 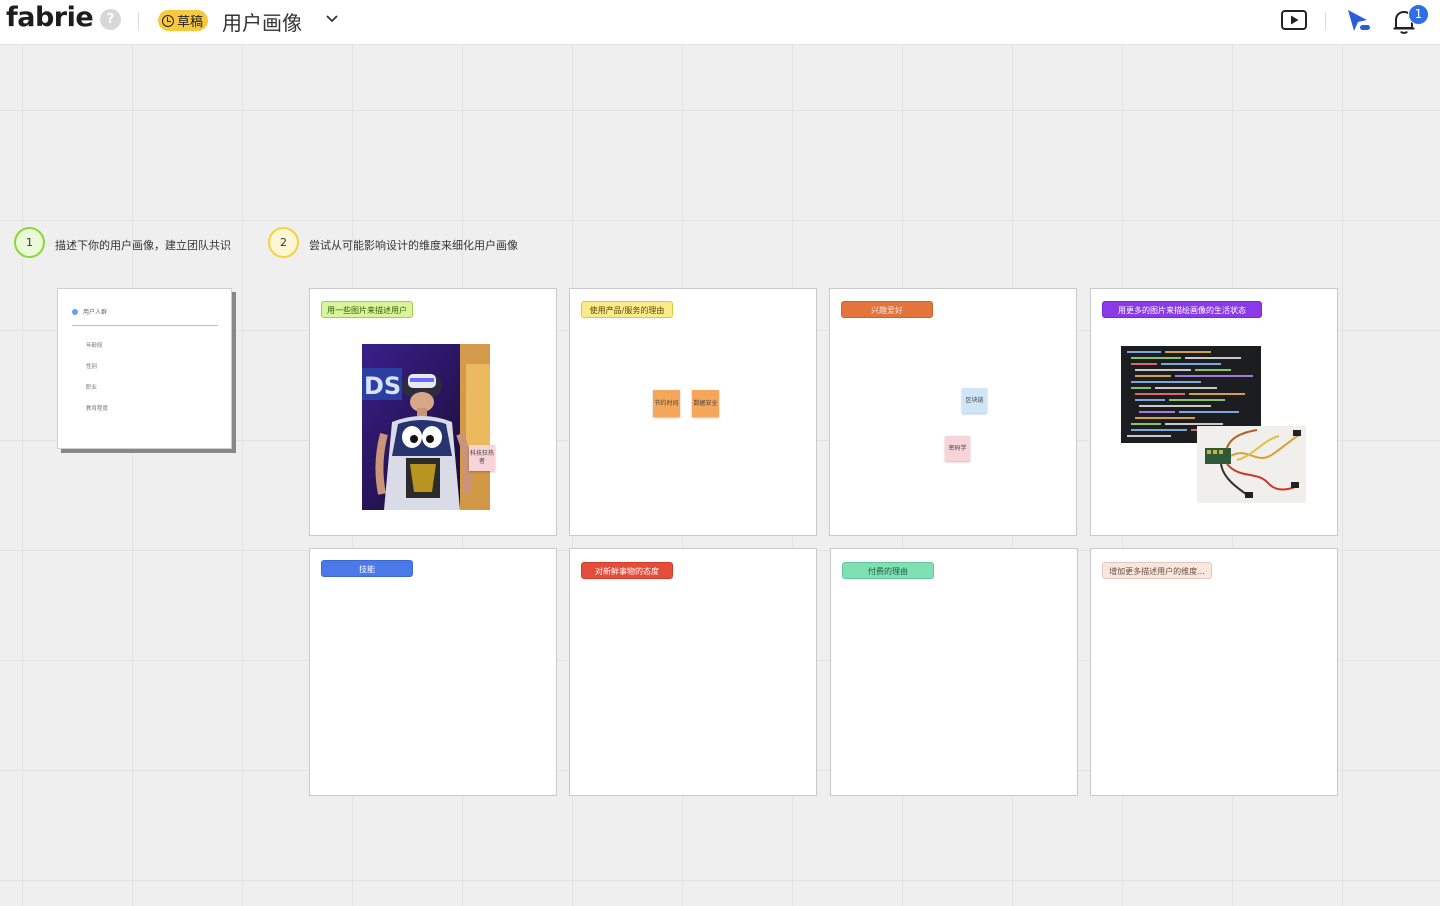 I want to click on template-field-education: 教育程度, so click(x=97, y=409).